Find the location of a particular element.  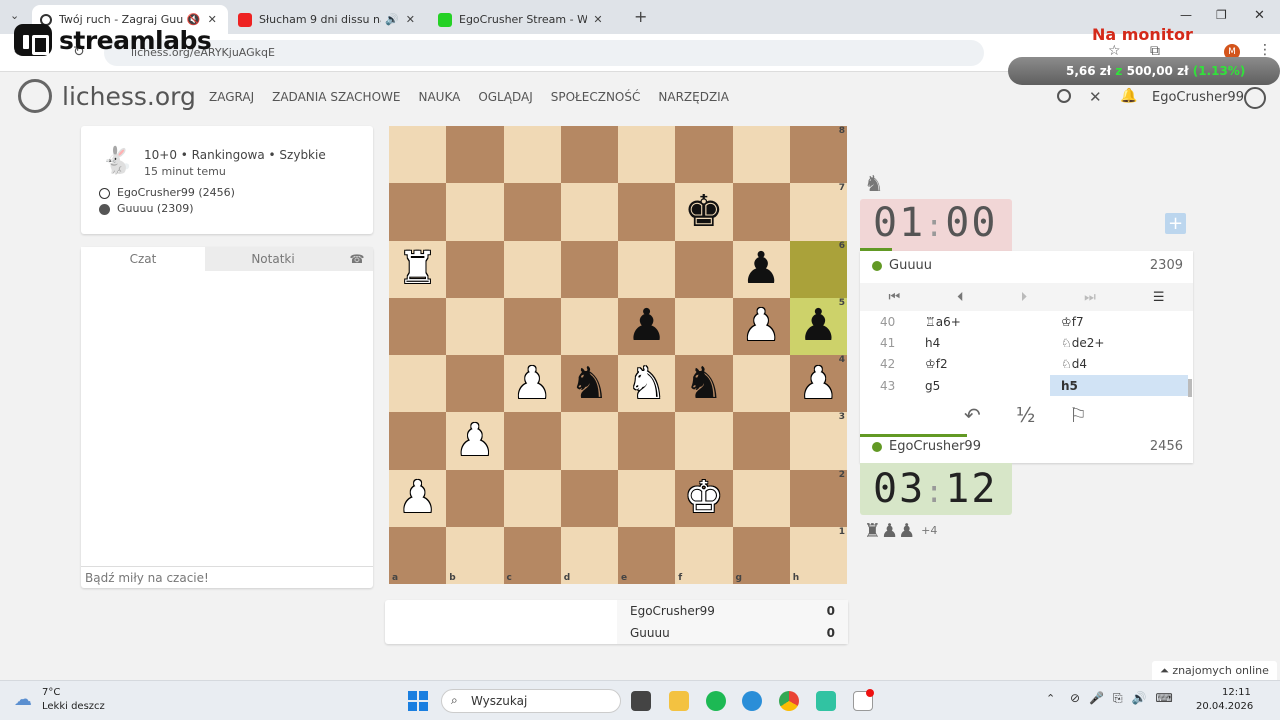

square-h5: ♟ 5 is located at coordinates (818, 326).